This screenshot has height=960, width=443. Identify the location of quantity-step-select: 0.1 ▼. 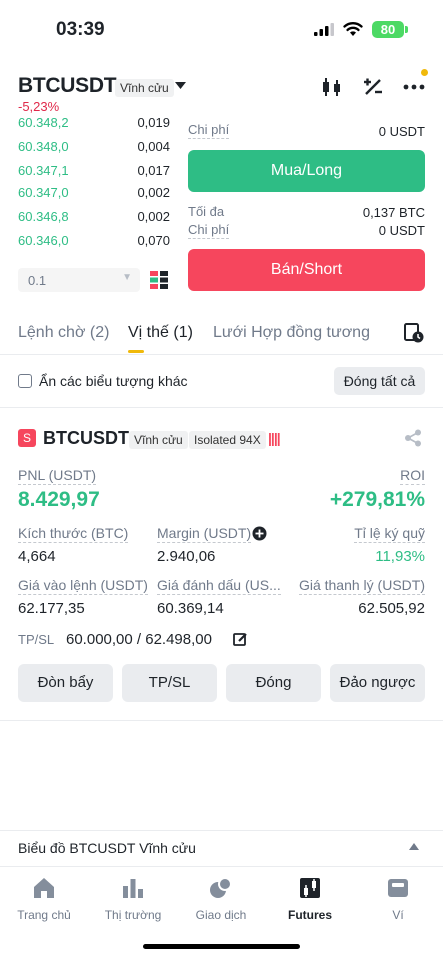
(79, 280).